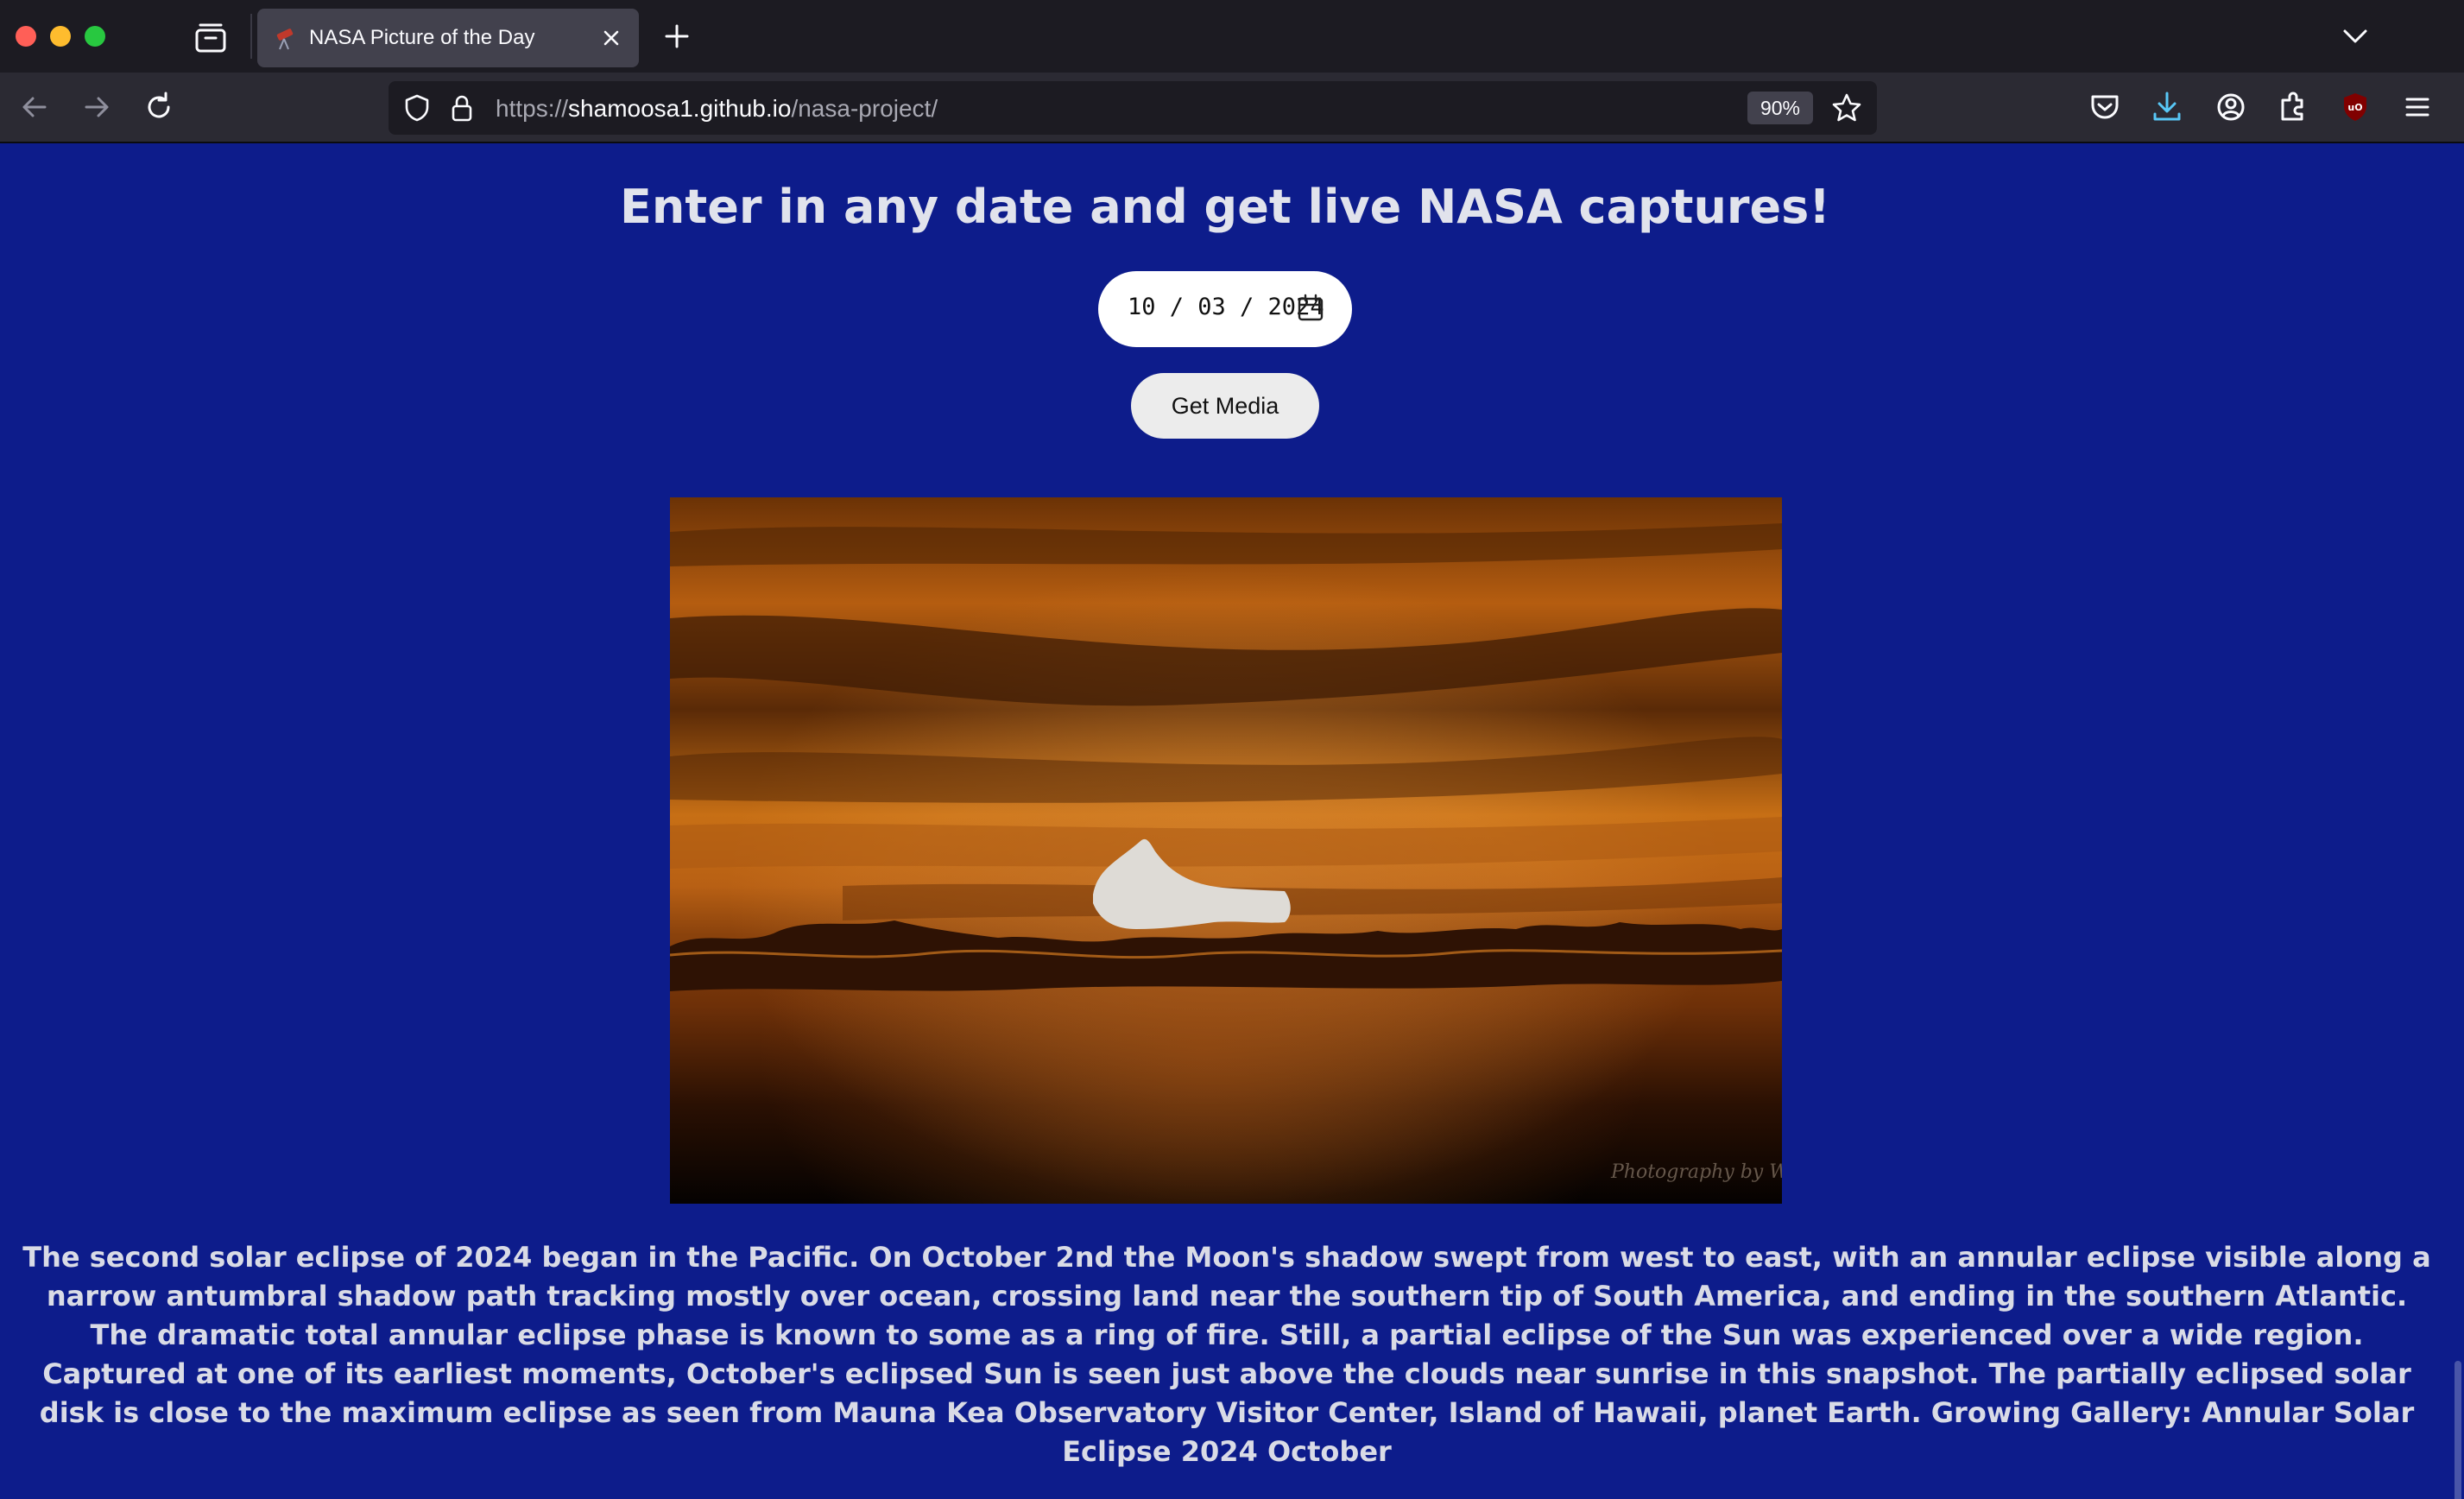  I want to click on date-input: 10 / 03 / 2024, so click(1225, 309).